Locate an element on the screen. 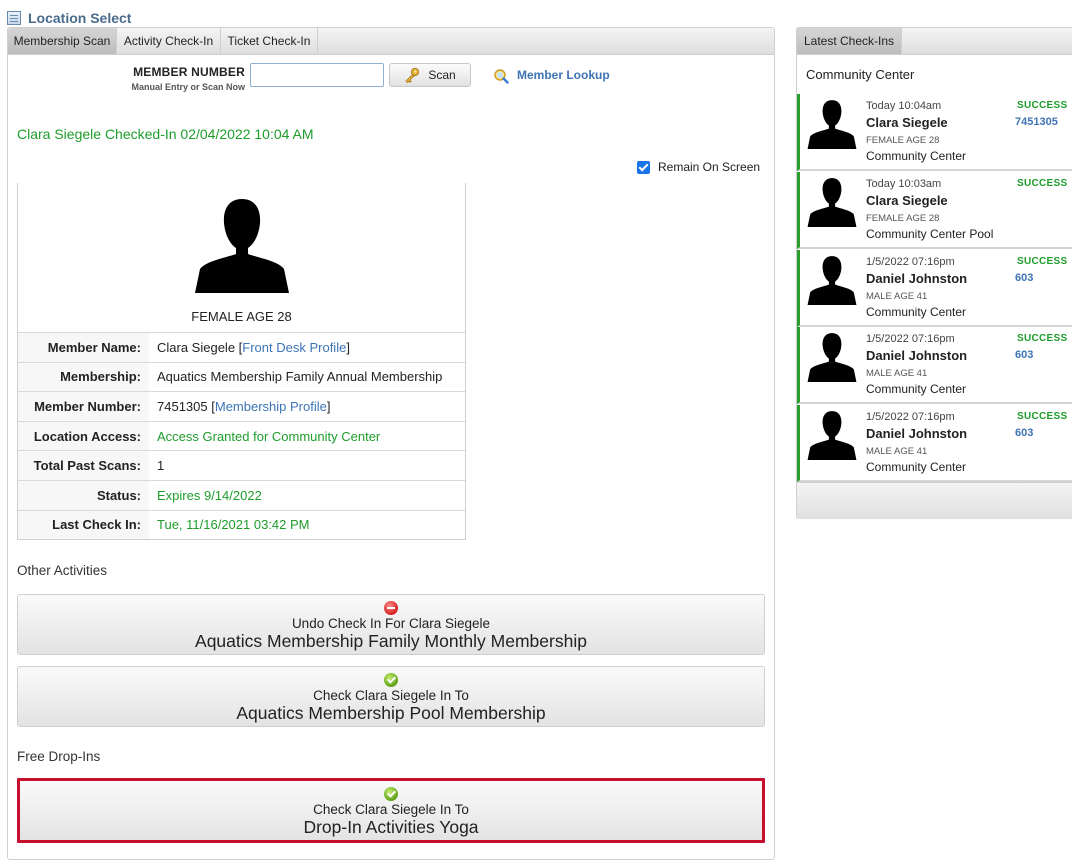 Image resolution: width=1072 pixels, height=868 pixels. member-silhouette-icon is located at coordinates (242, 246).